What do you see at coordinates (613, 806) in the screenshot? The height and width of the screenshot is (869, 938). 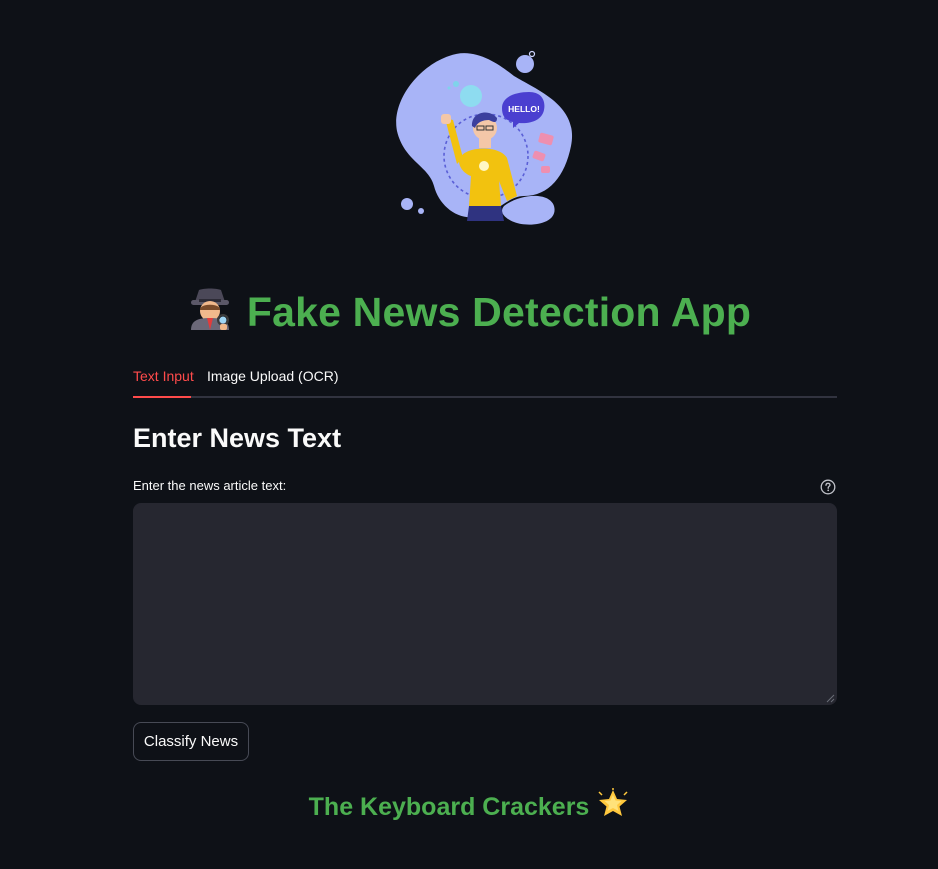 I see `glowing-star-icon` at bounding box center [613, 806].